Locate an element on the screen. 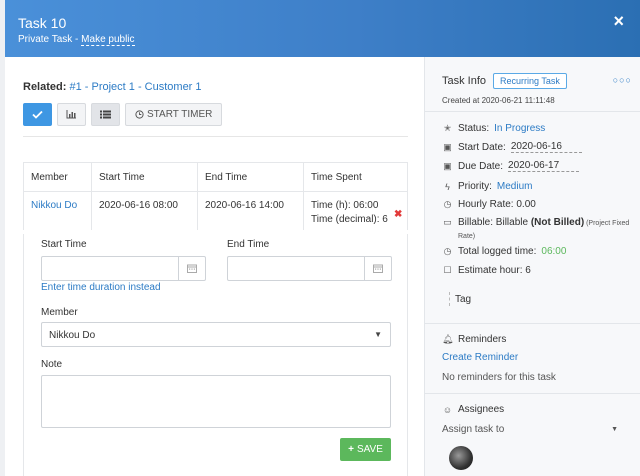 This screenshot has height=476, width=640. start-time-input is located at coordinates (123, 268).